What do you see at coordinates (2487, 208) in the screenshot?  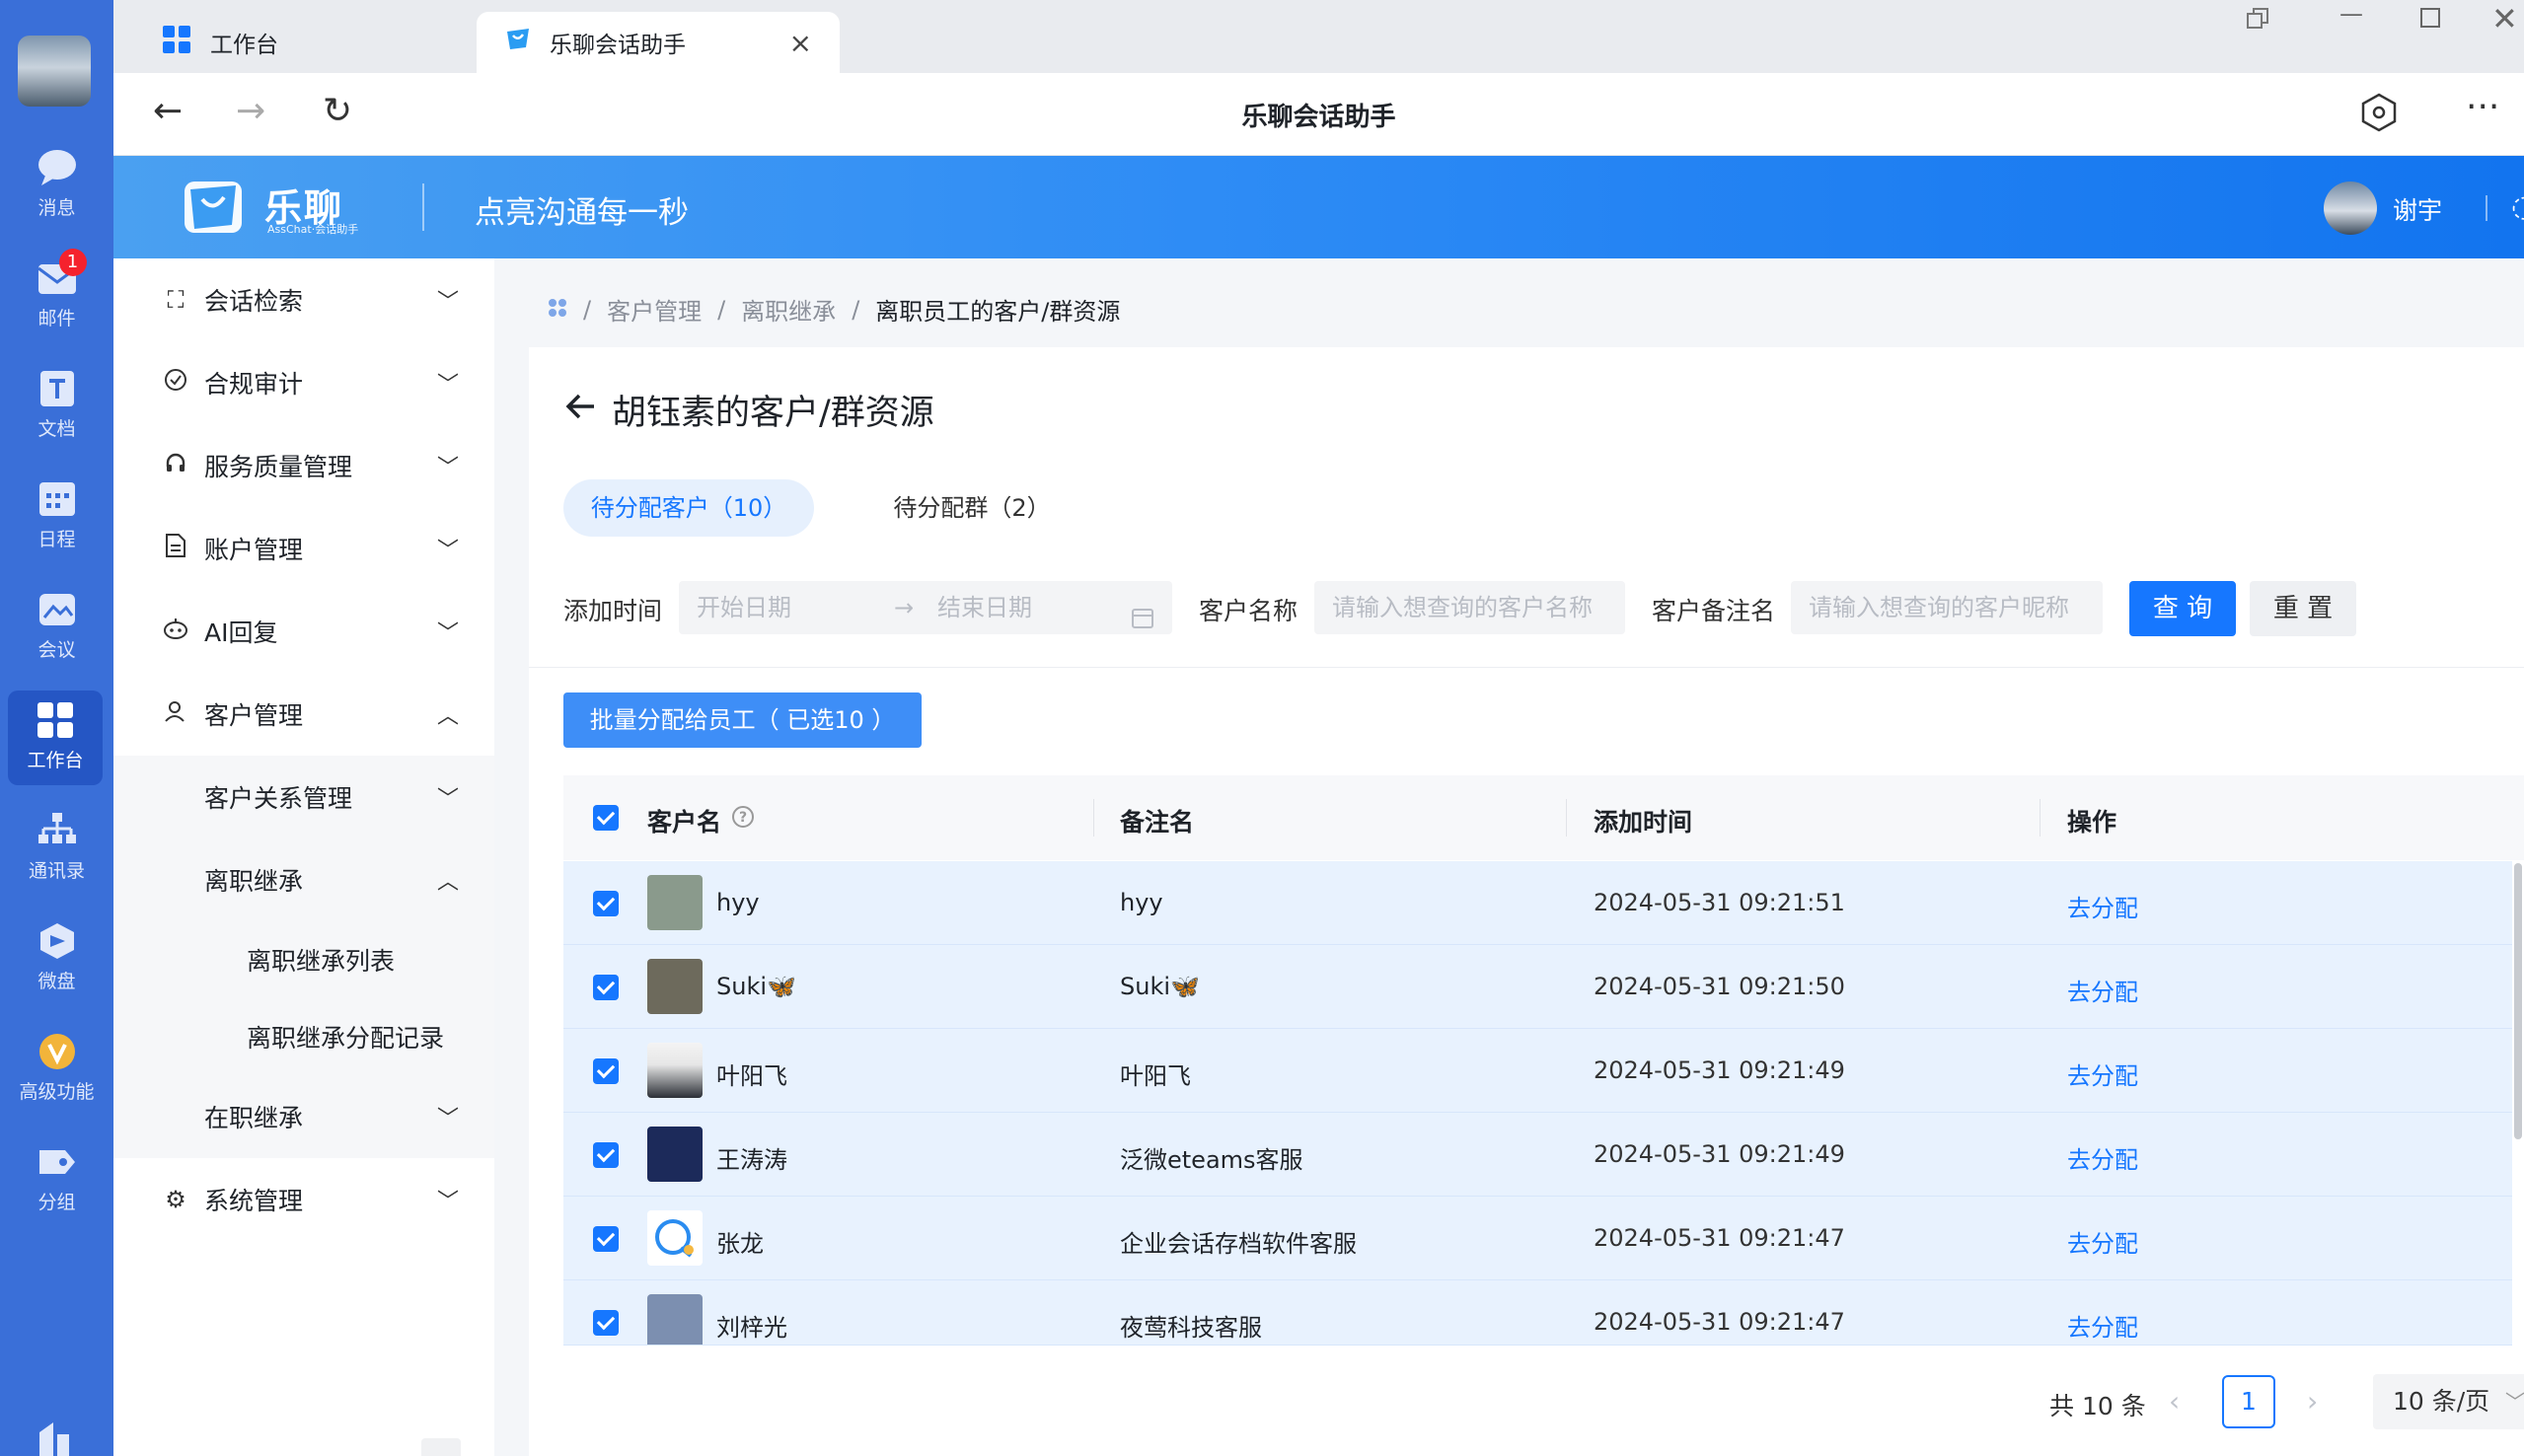 I see `header-divider` at bounding box center [2487, 208].